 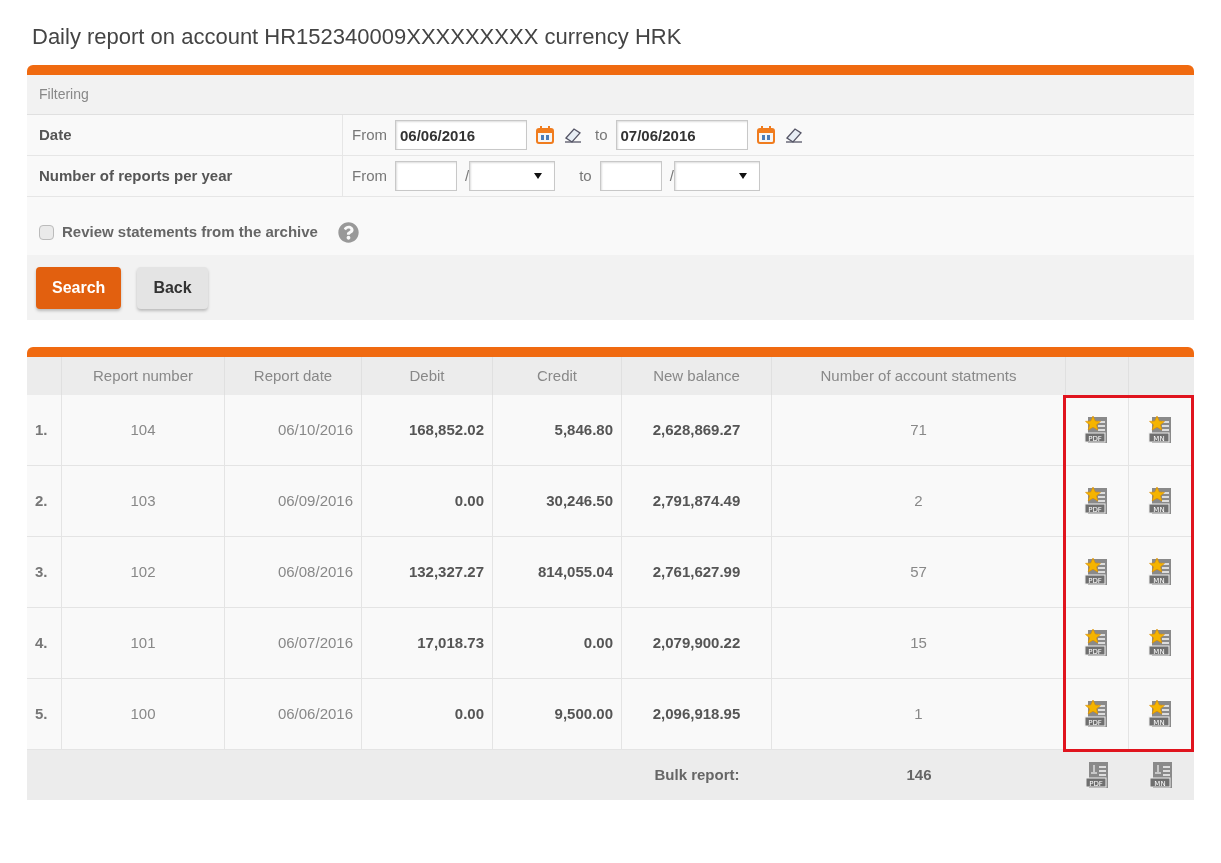 What do you see at coordinates (918, 500) in the screenshot?
I see `table-cell-text: 2` at bounding box center [918, 500].